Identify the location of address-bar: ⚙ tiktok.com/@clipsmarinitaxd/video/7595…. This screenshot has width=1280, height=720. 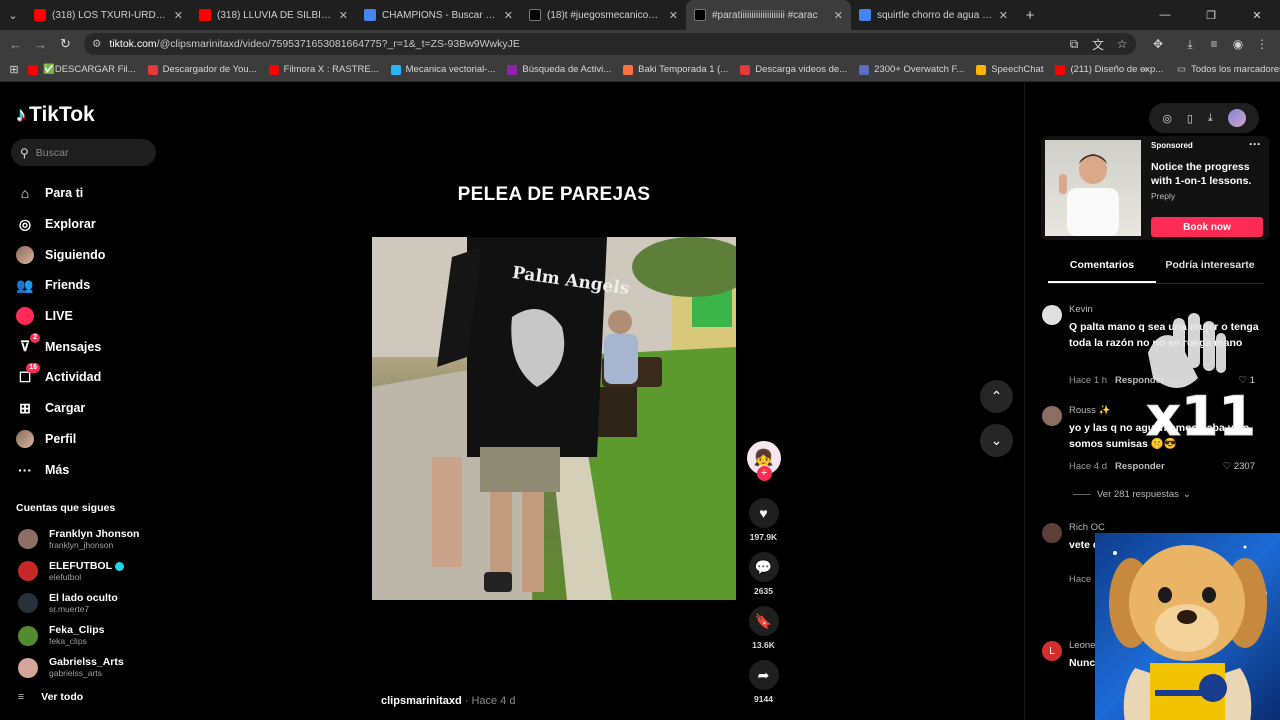
(610, 44).